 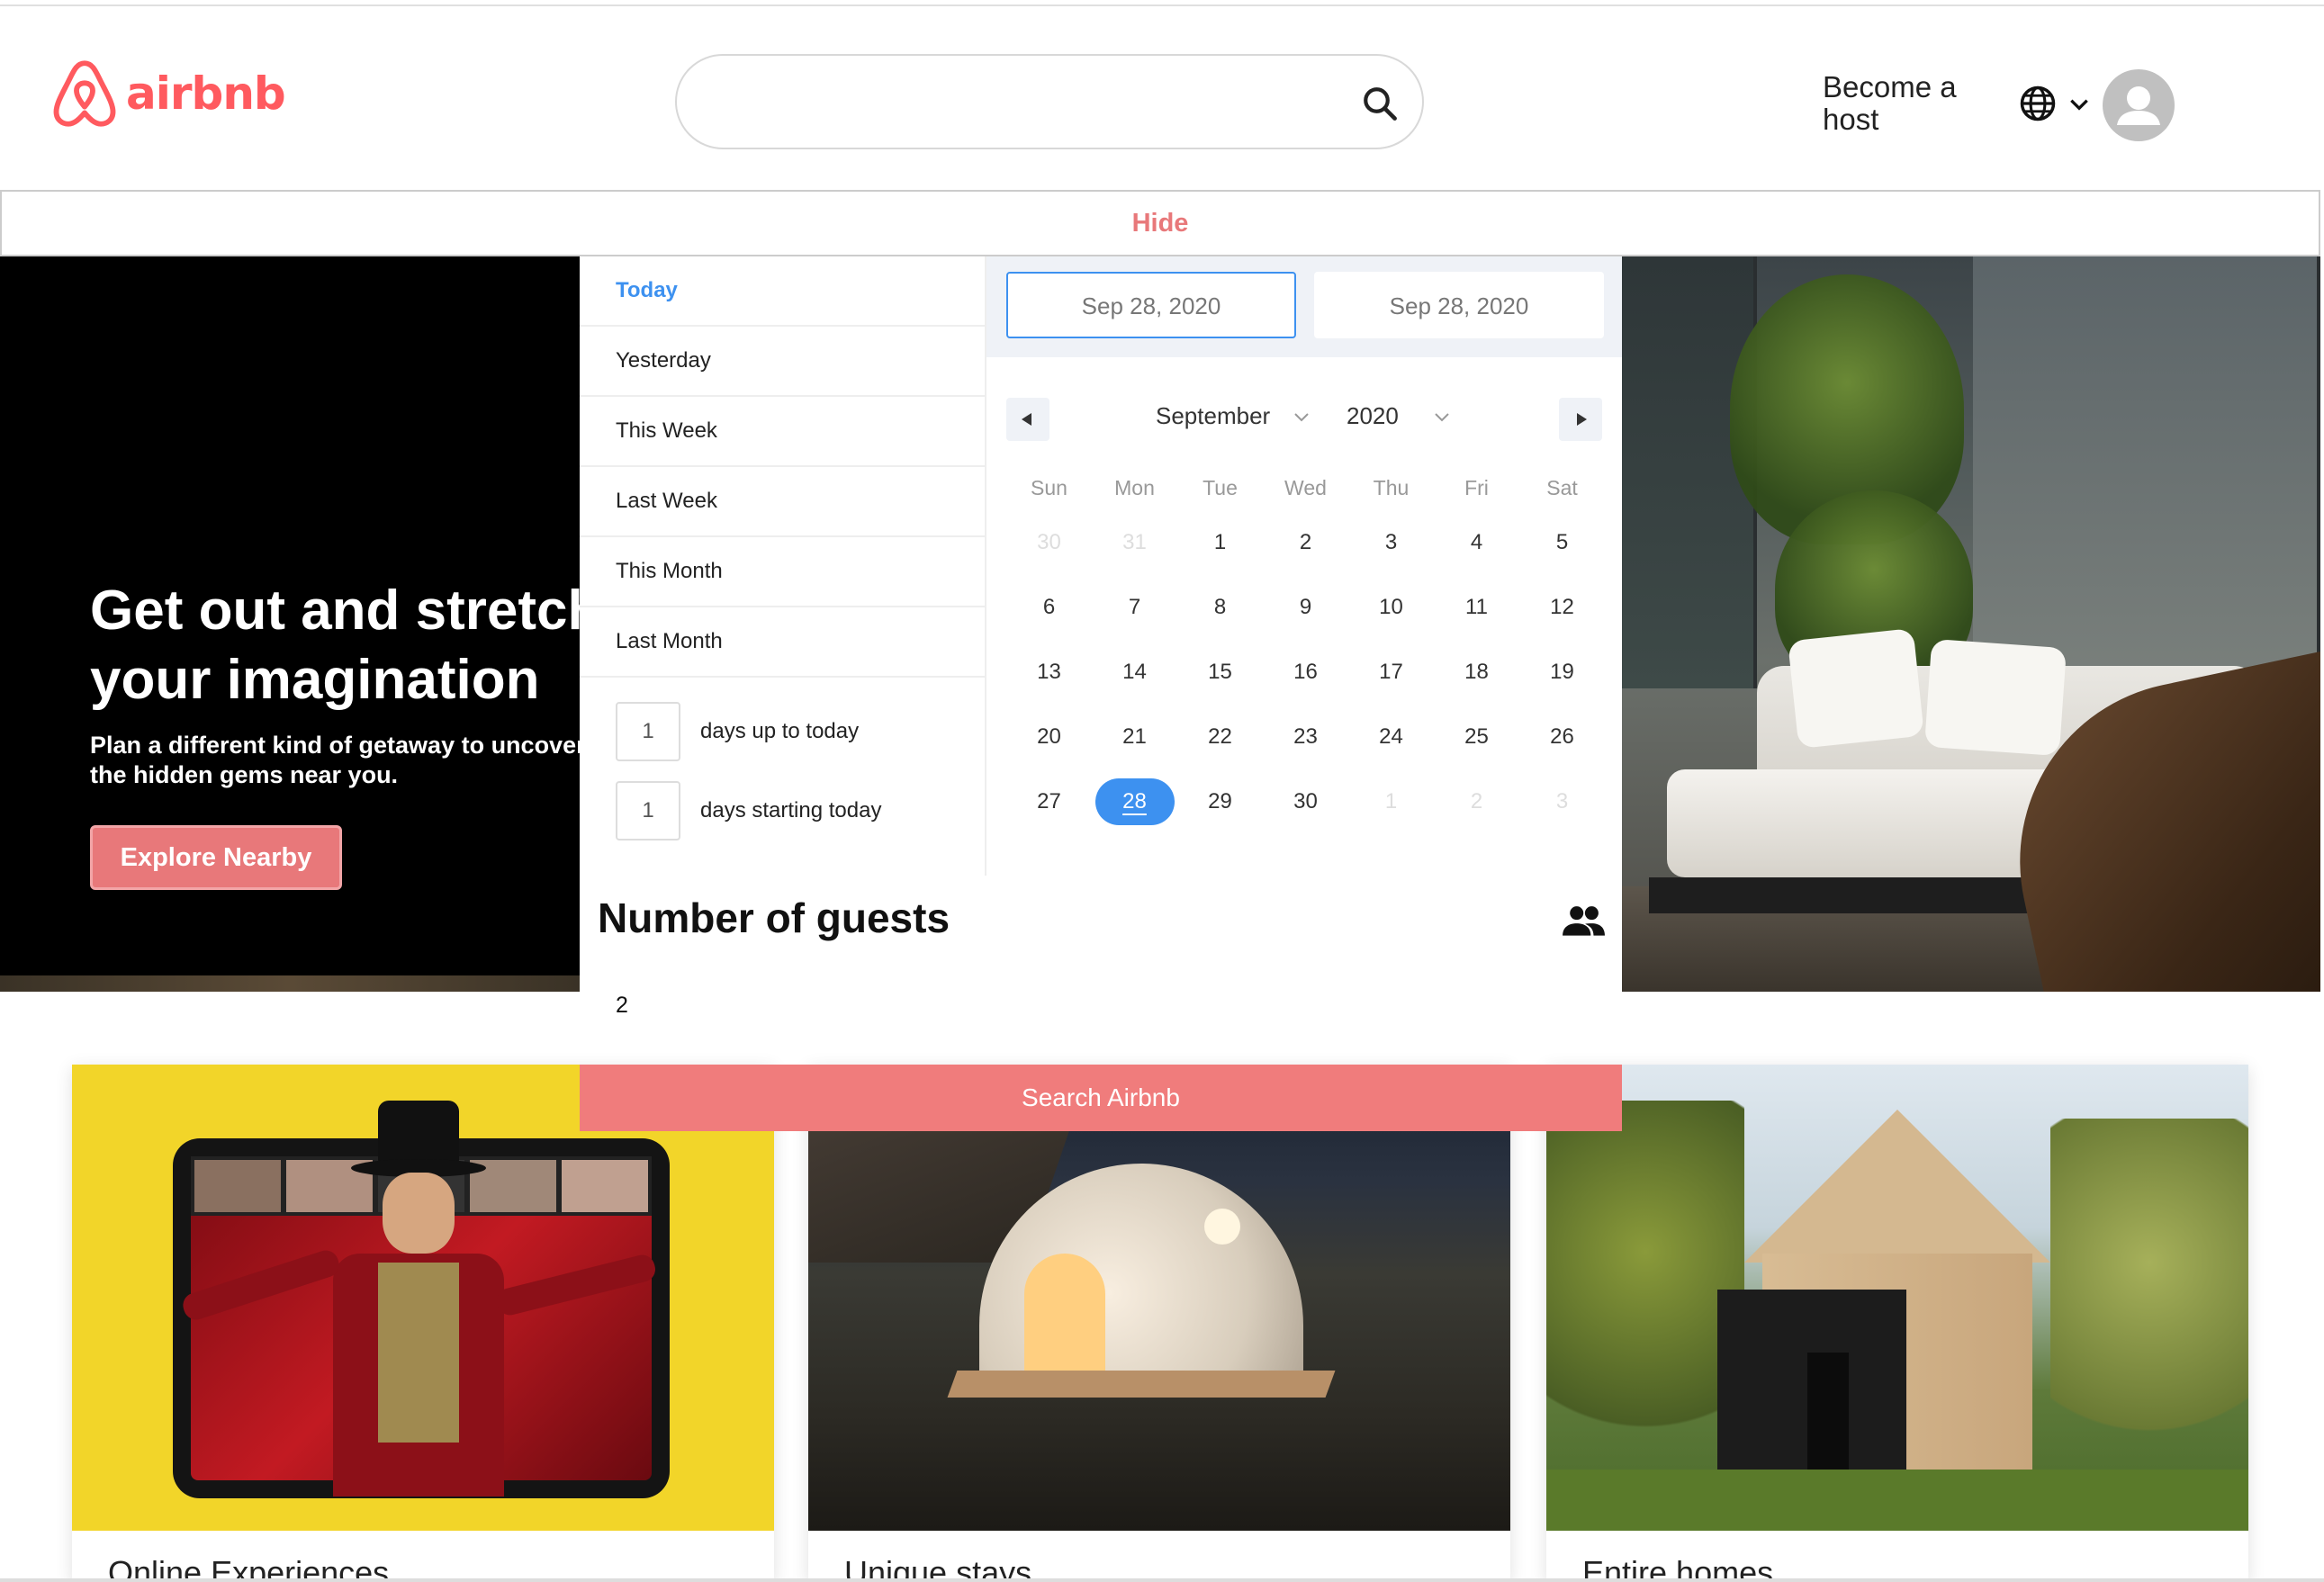 What do you see at coordinates (1151, 305) in the screenshot?
I see `start-date-input: Sep 28, 2020` at bounding box center [1151, 305].